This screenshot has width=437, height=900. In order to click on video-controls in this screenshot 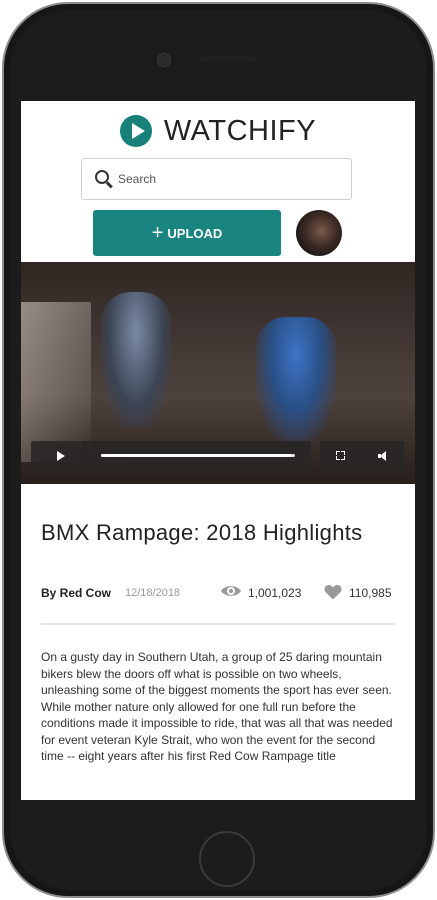, I will do `click(218, 457)`.